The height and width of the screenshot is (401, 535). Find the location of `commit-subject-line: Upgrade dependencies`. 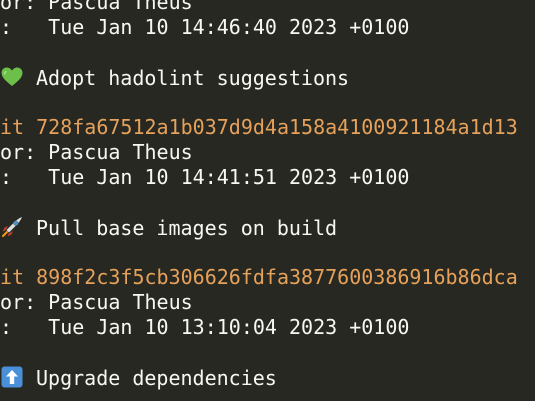

commit-subject-line: Upgrade dependencies is located at coordinates (138, 377).